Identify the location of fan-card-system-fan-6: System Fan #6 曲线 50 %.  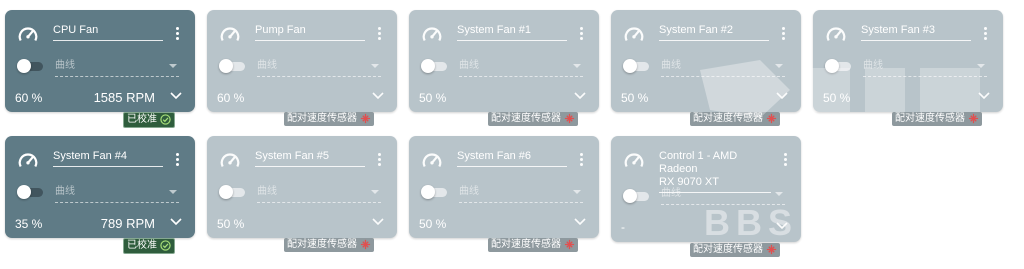
(504, 187).